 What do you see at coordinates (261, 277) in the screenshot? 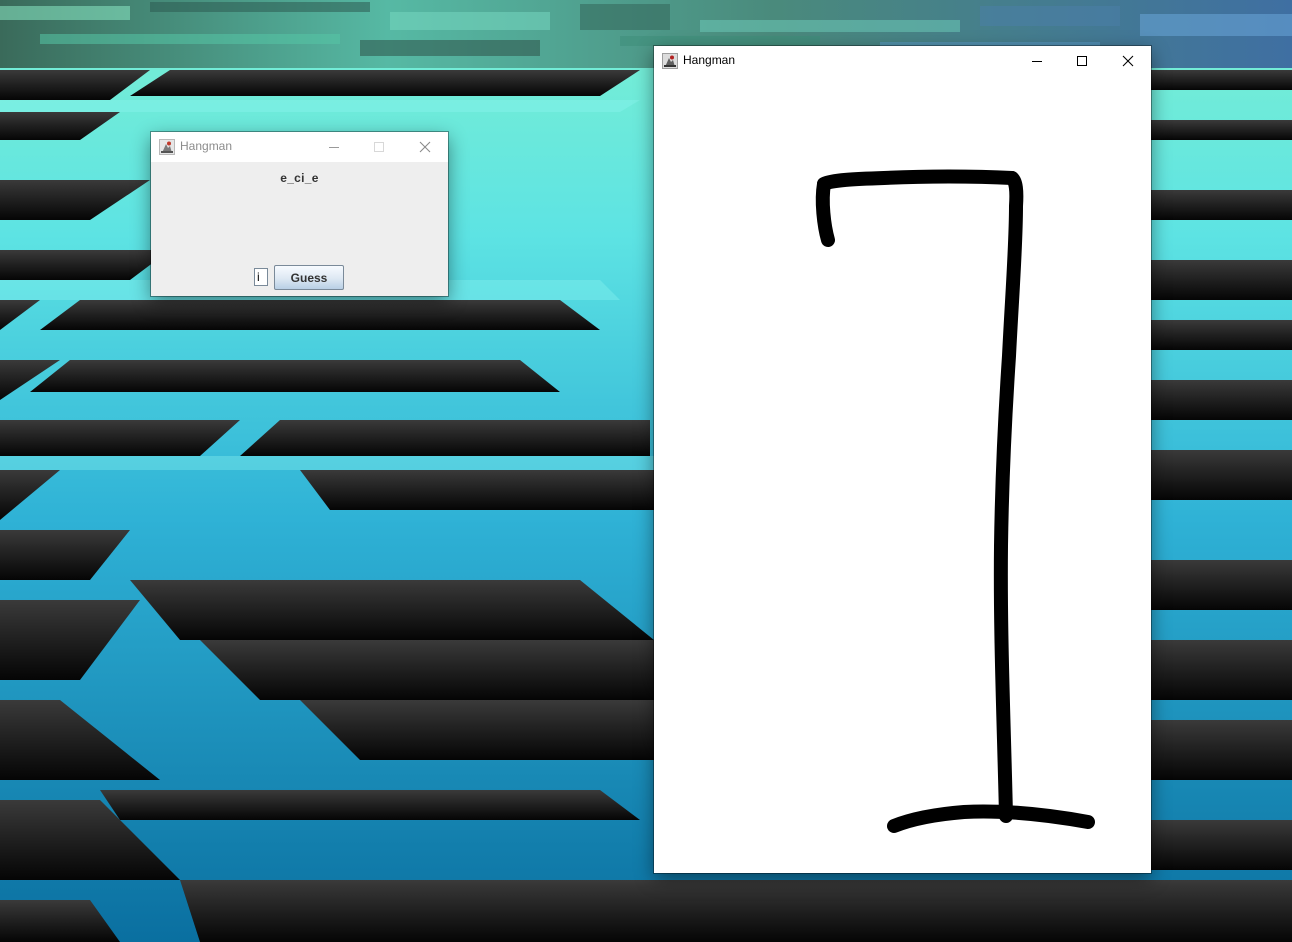
I see `guess-letter-input` at bounding box center [261, 277].